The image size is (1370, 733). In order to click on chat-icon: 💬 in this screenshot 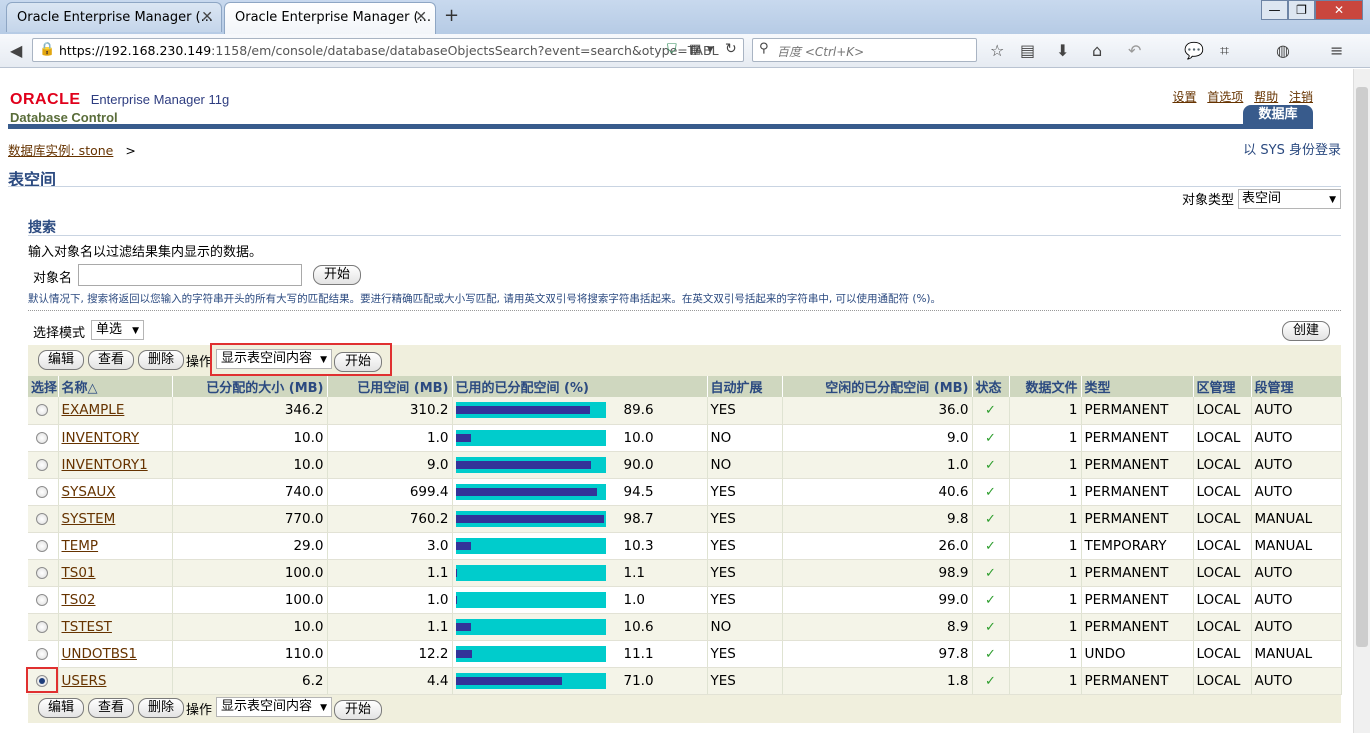, I will do `click(1194, 50)`.